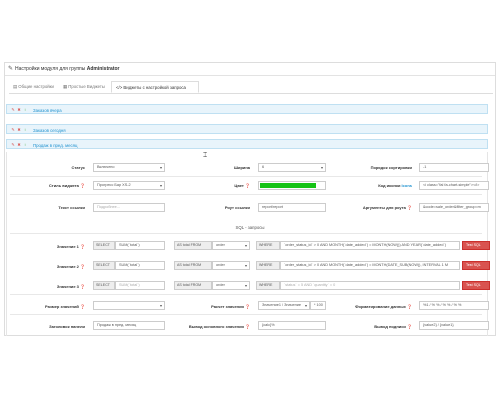  I want to click on value2-label: Значение 2 ❓, so click(70, 266).